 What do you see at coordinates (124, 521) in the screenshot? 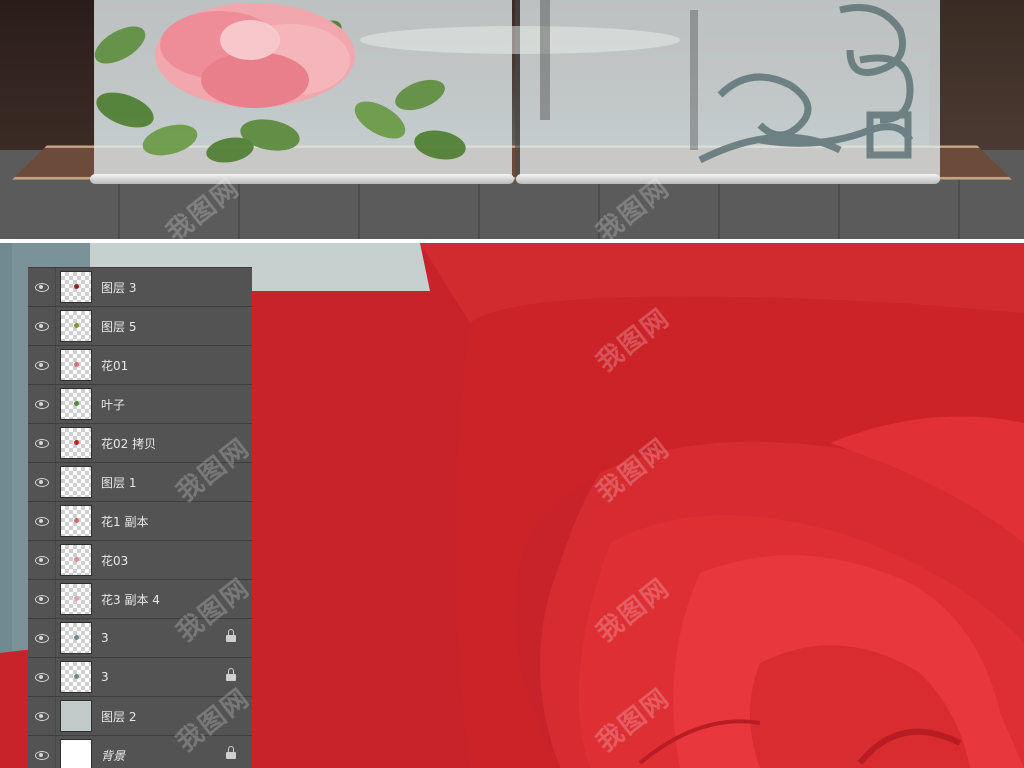
I see `layer-name: 花1 副本` at bounding box center [124, 521].